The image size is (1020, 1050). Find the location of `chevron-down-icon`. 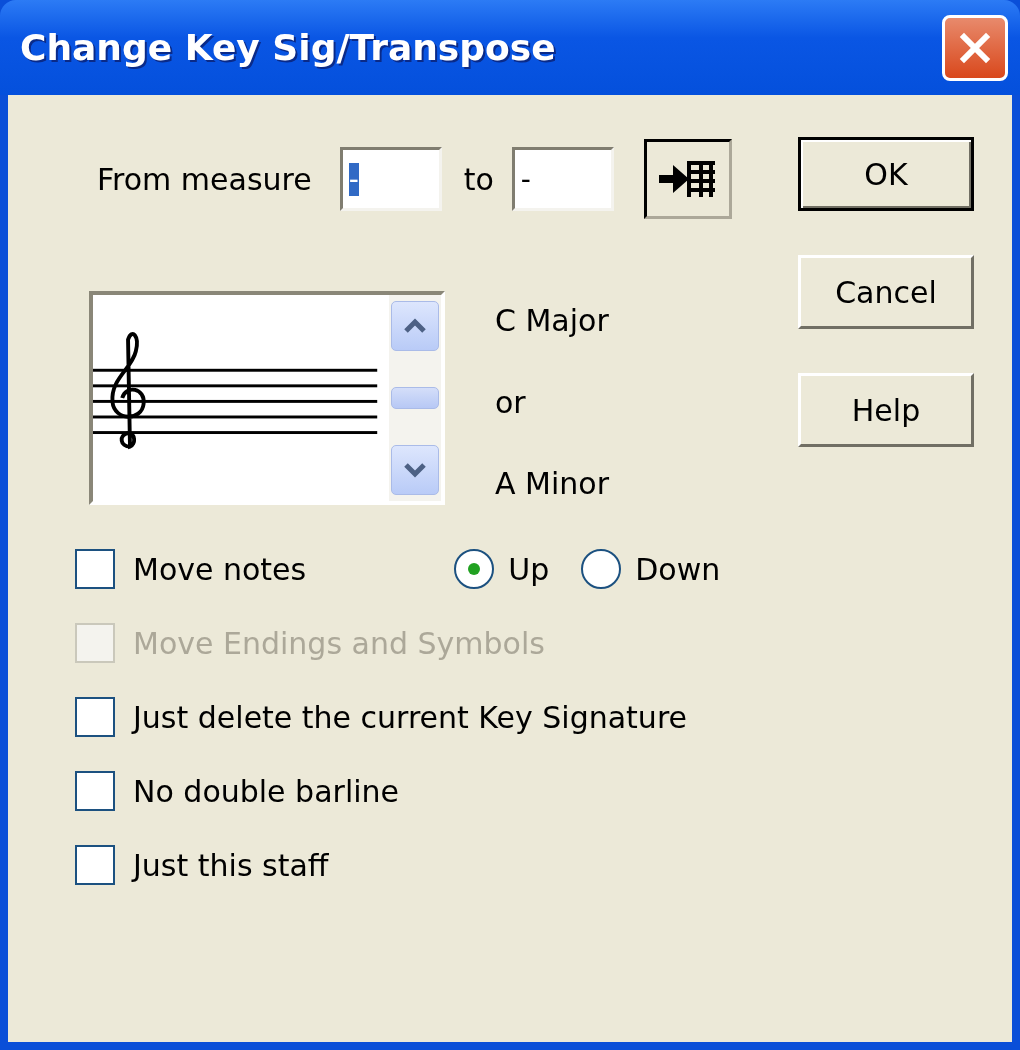

chevron-down-icon is located at coordinates (415, 470).